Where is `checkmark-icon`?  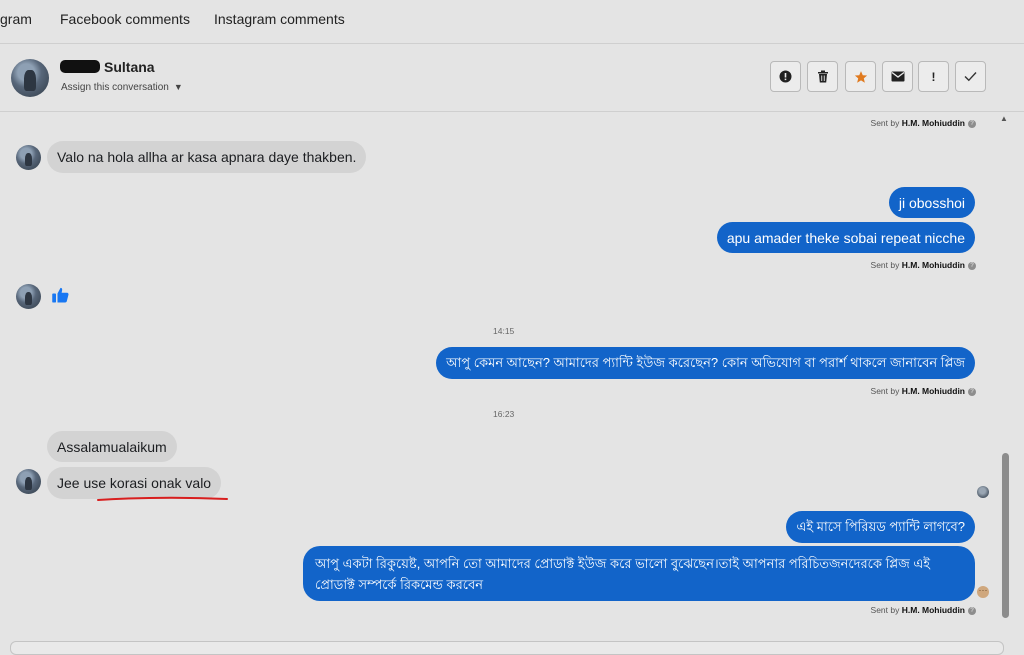
checkmark-icon is located at coordinates (970, 77).